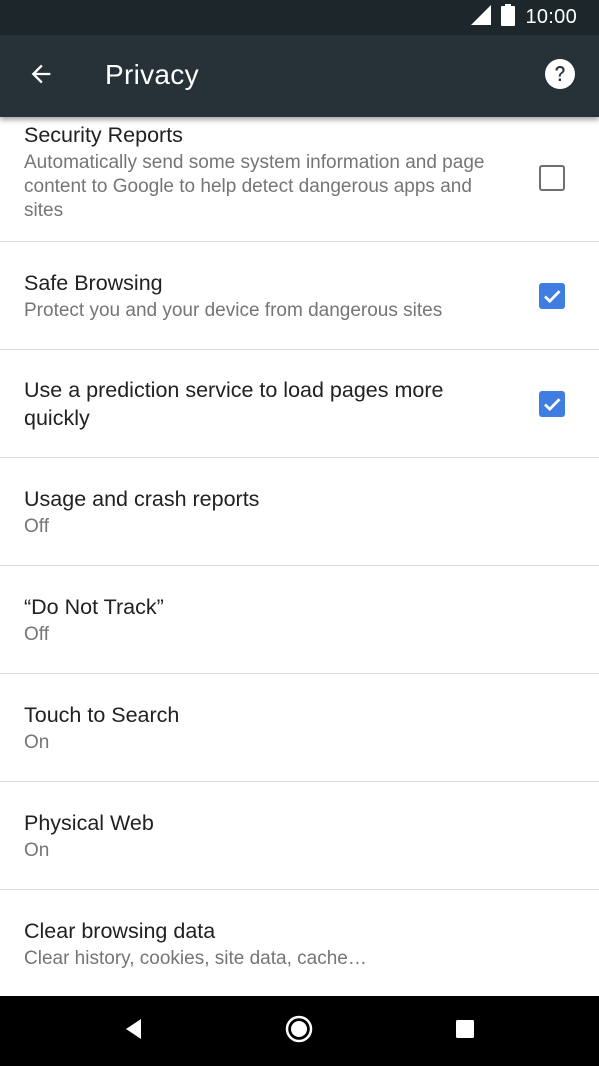  What do you see at coordinates (102, 714) in the screenshot?
I see `item-title: Touch to Search` at bounding box center [102, 714].